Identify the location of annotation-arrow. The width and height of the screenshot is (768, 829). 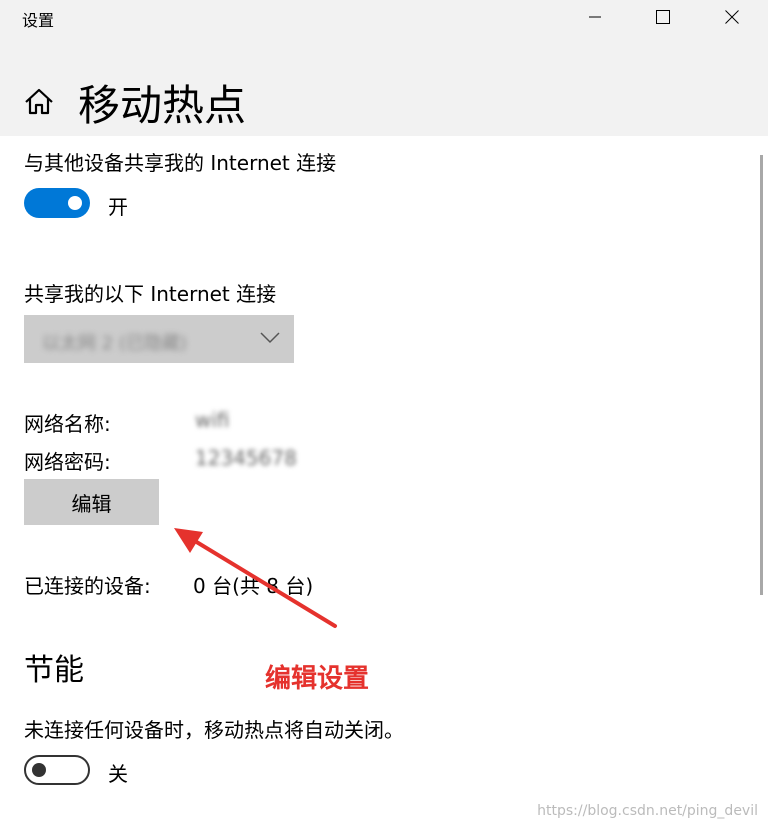
(255, 578).